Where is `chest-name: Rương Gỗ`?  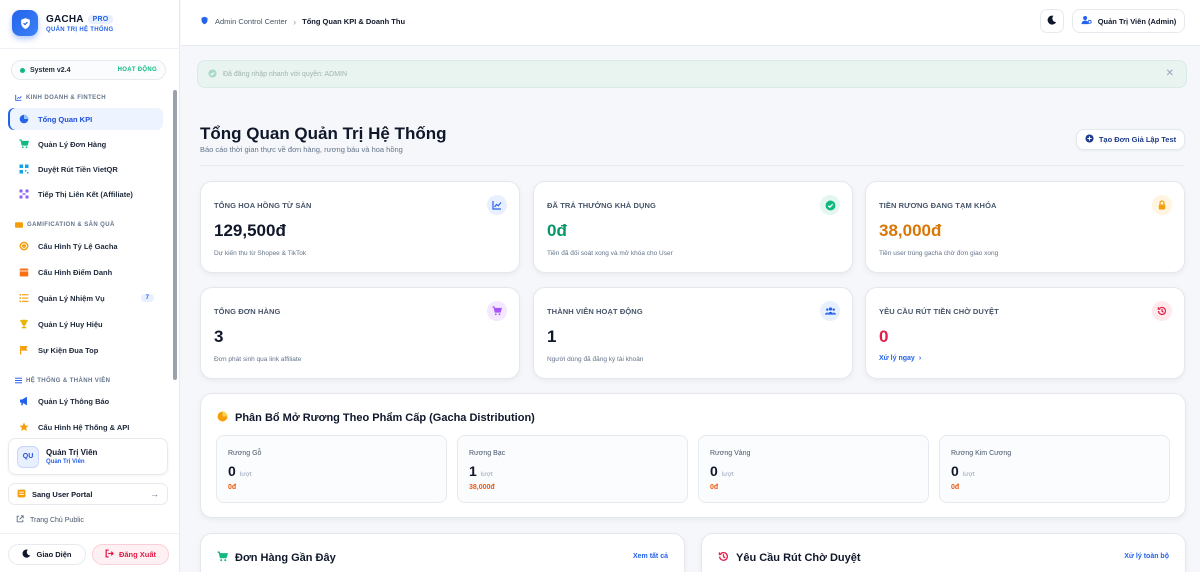
chest-name: Rương Gỗ is located at coordinates (245, 453).